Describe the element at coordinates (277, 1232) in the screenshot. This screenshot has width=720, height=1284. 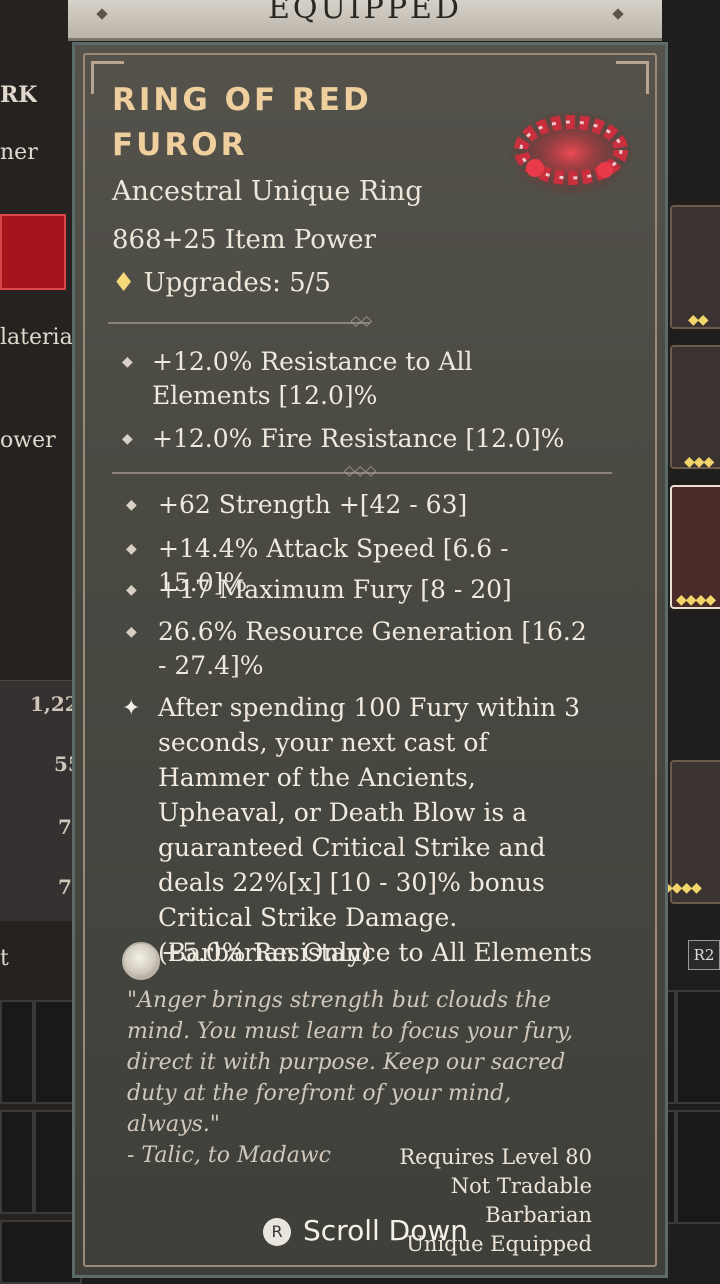
I see `r-button-icon: R` at that location.